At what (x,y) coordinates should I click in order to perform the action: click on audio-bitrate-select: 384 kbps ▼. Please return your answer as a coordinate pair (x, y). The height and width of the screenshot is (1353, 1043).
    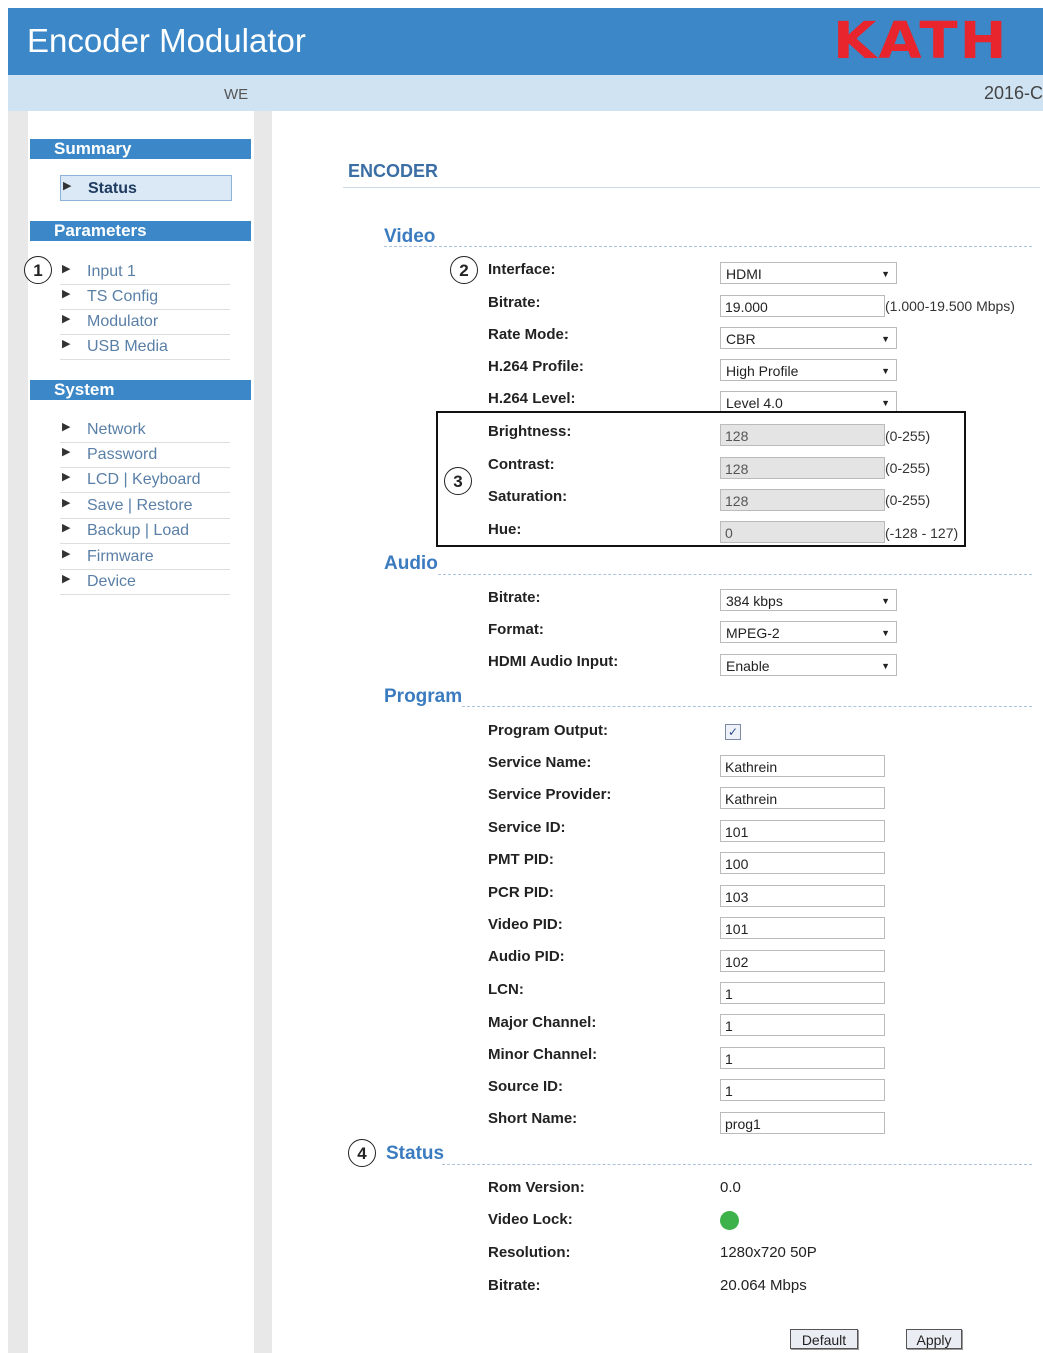
    Looking at the image, I should click on (808, 600).